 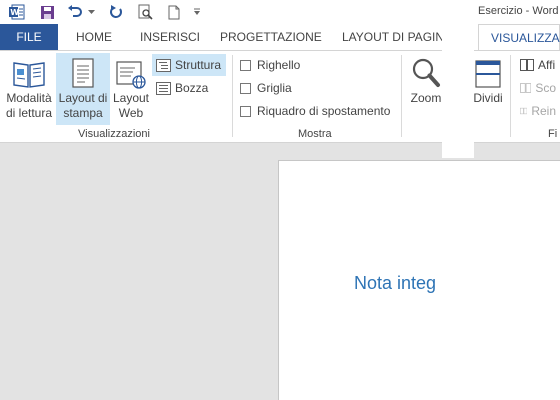 I want to click on window-overlap-strip, so click(x=458, y=79).